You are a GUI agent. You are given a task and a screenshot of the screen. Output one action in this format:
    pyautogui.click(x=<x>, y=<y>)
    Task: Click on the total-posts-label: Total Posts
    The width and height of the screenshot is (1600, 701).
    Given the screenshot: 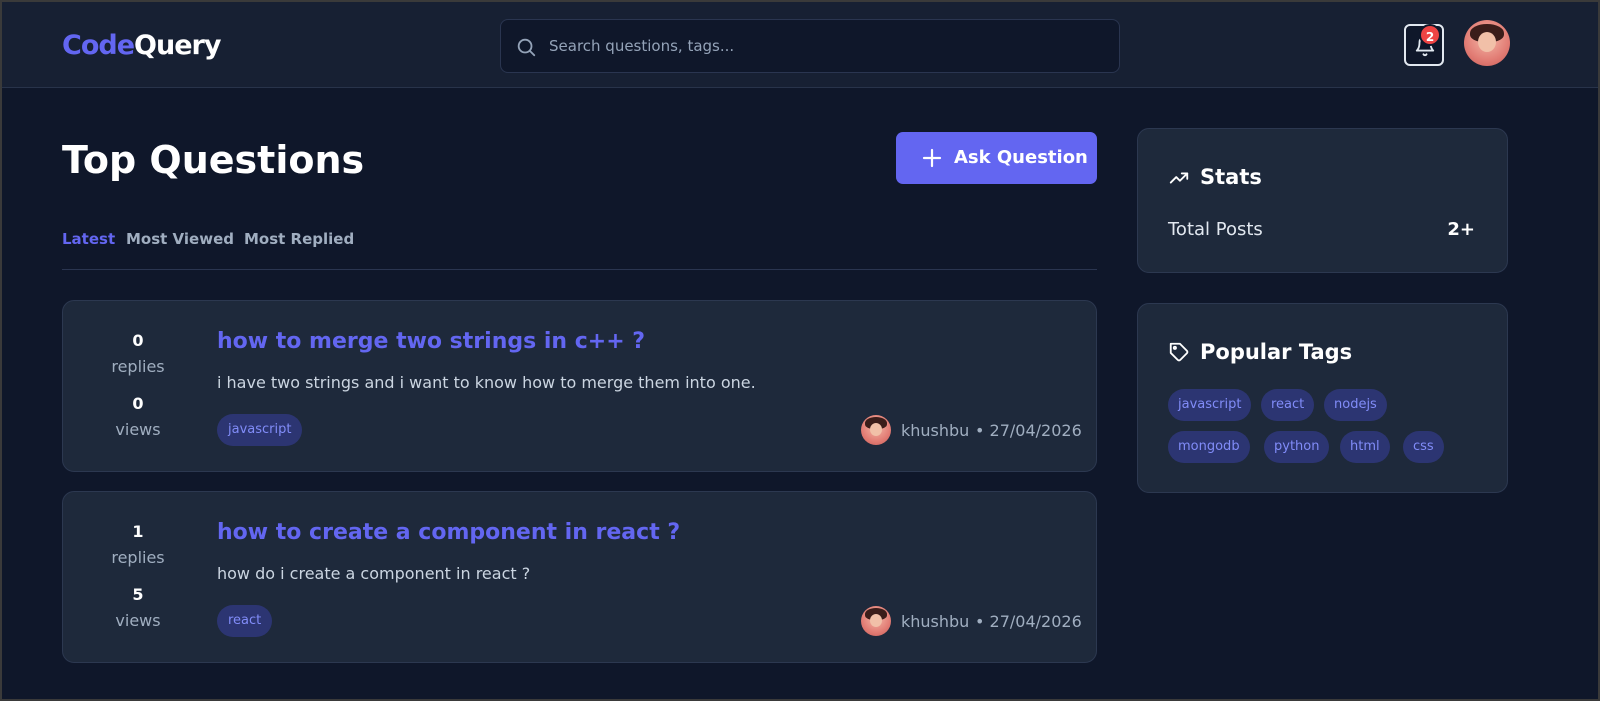 What is the action you would take?
    pyautogui.click(x=1215, y=229)
    